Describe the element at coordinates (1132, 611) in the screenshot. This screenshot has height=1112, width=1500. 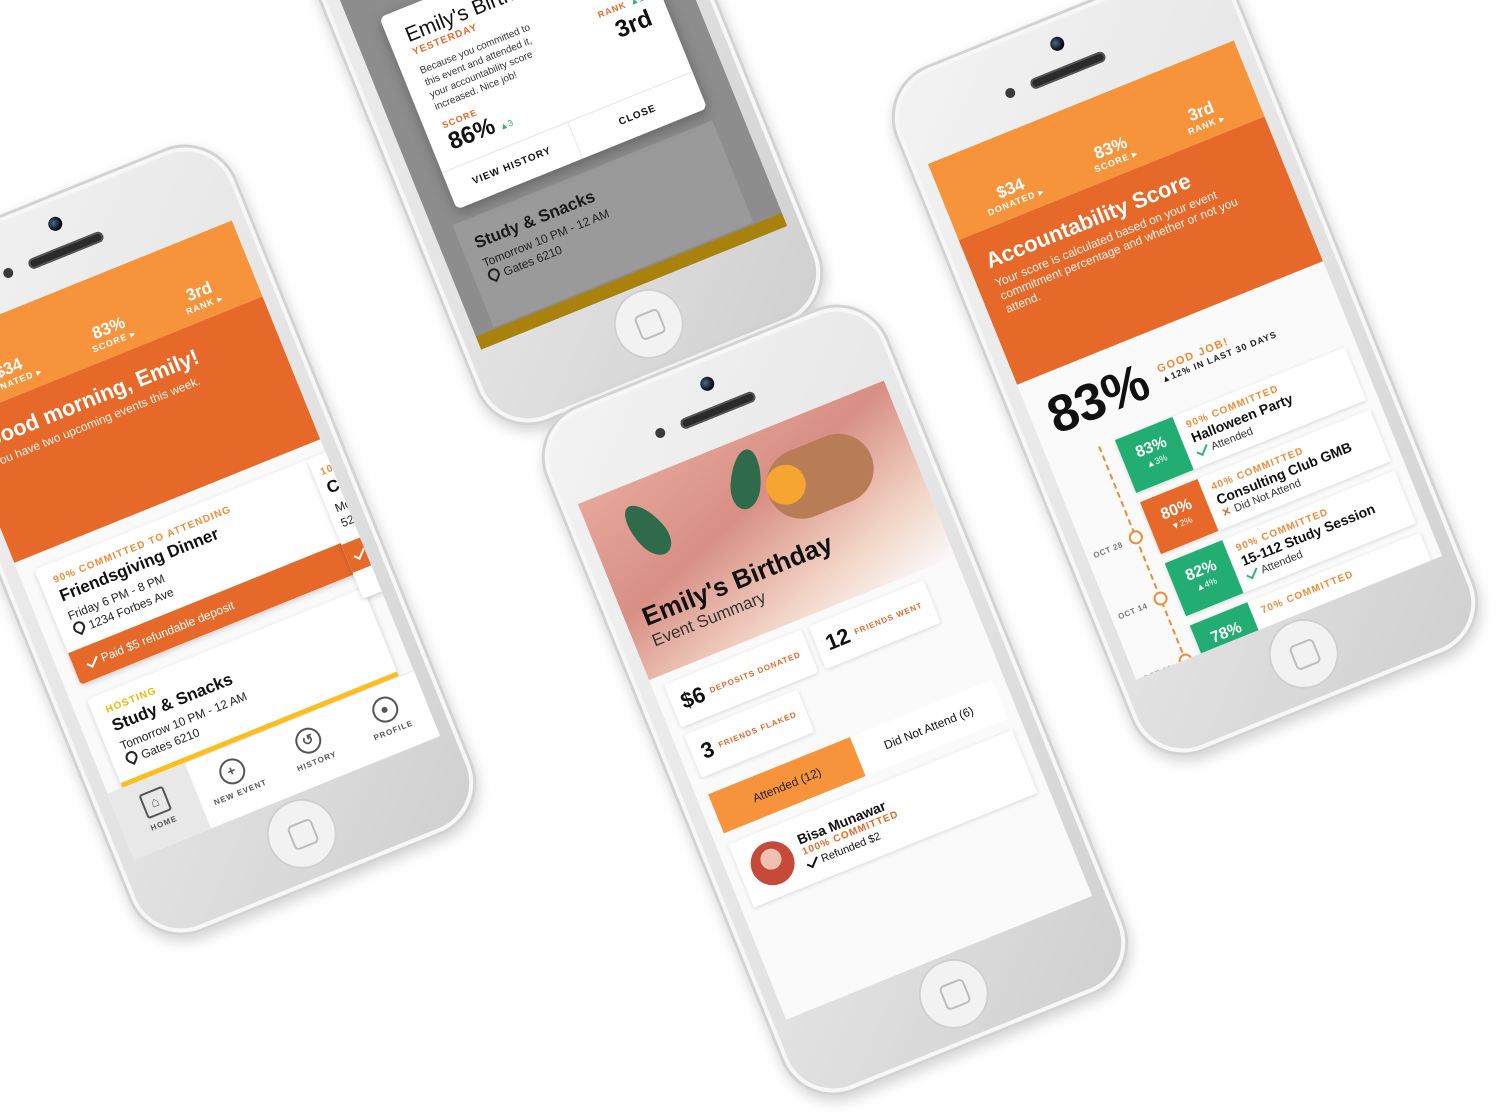
I see `row-date: OCT 14` at that location.